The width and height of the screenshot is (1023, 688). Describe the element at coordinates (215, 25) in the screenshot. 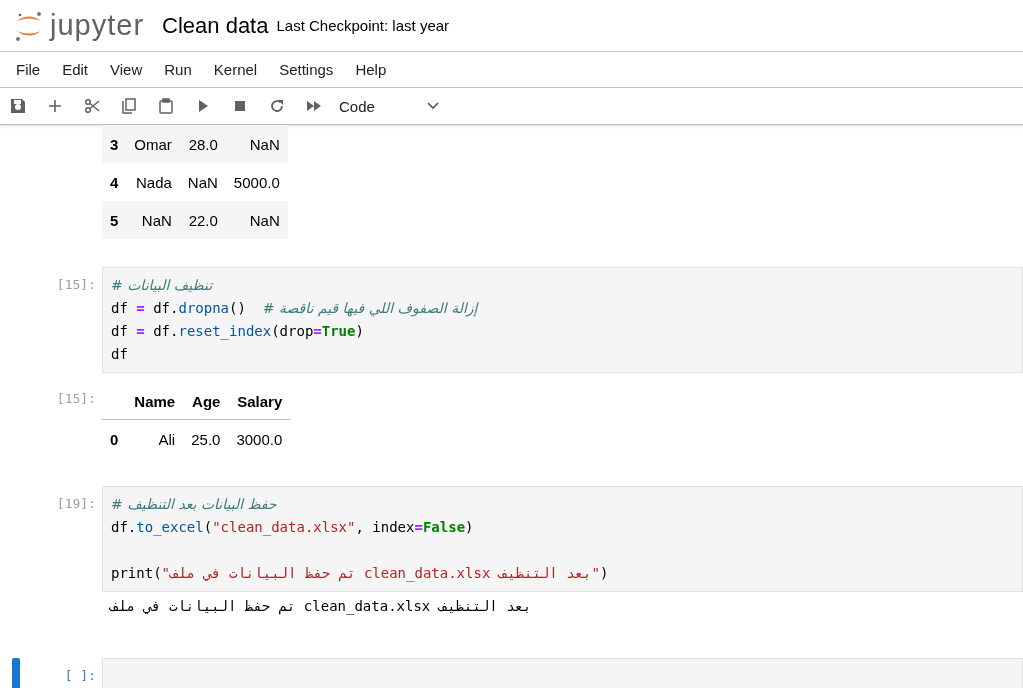

I see `notebook-title: Clean data` at that location.